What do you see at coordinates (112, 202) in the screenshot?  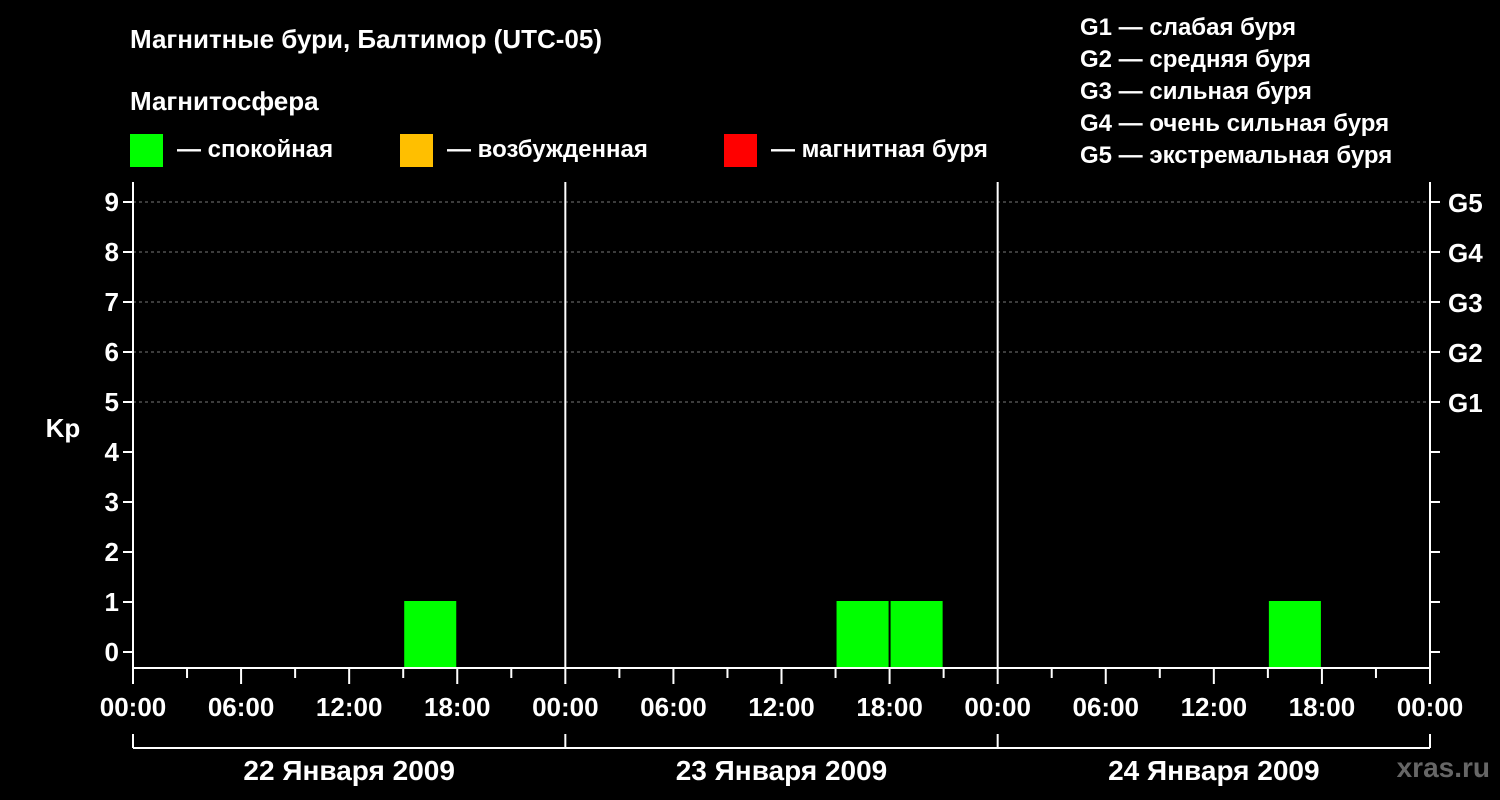 I see `y-tick-label: 9` at bounding box center [112, 202].